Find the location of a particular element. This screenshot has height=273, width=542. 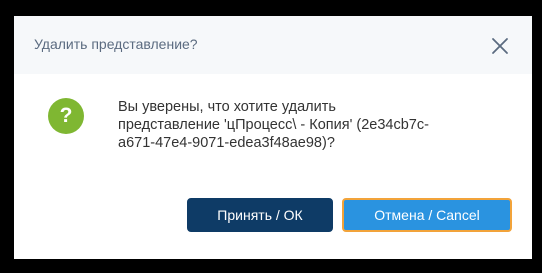

cancel-button: Отмена / Cancel is located at coordinates (427, 215).